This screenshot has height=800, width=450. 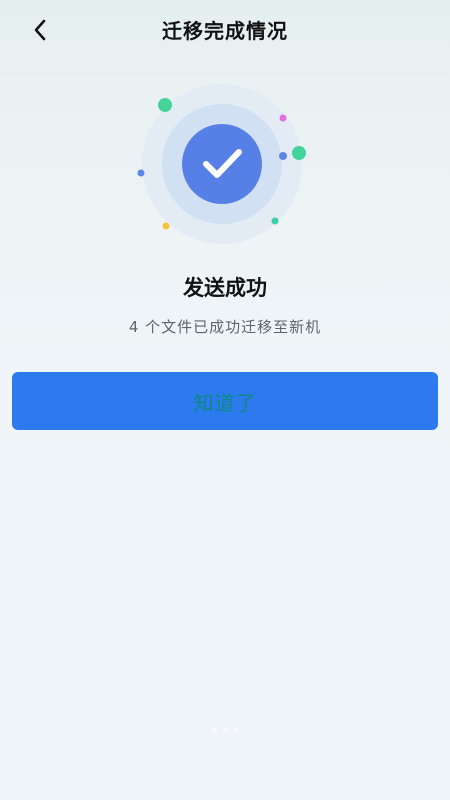 I want to click on decor-dot-green-large, so click(x=165, y=105).